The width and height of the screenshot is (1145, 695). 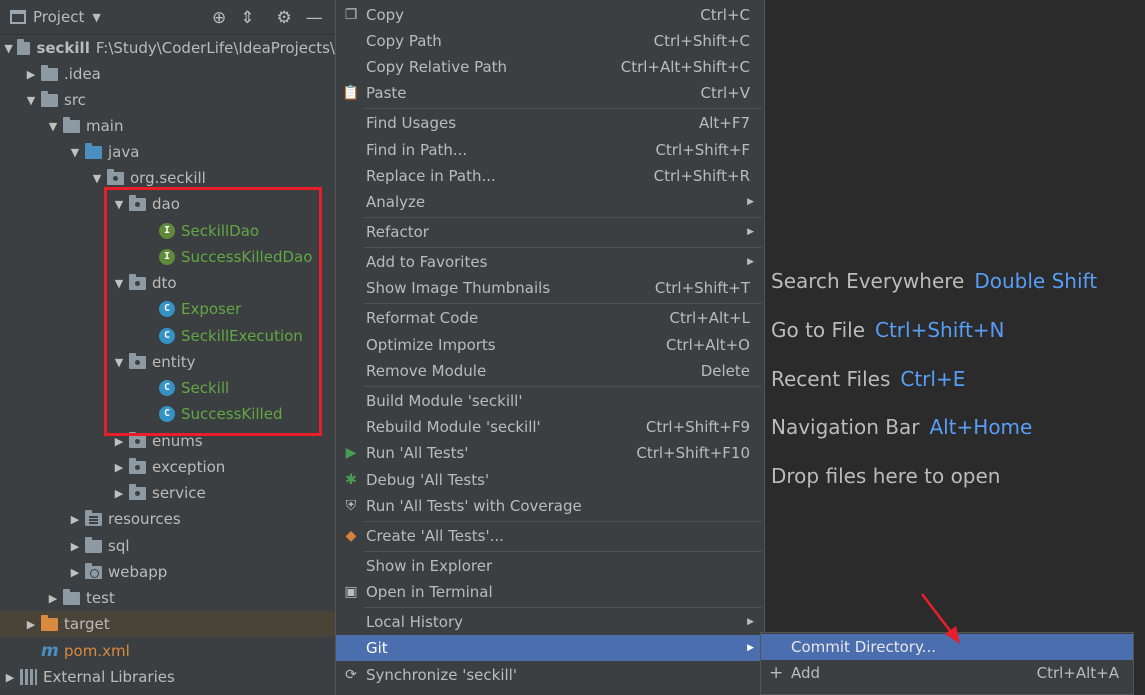 I want to click on highlight-annotation-box, so click(x=213, y=311).